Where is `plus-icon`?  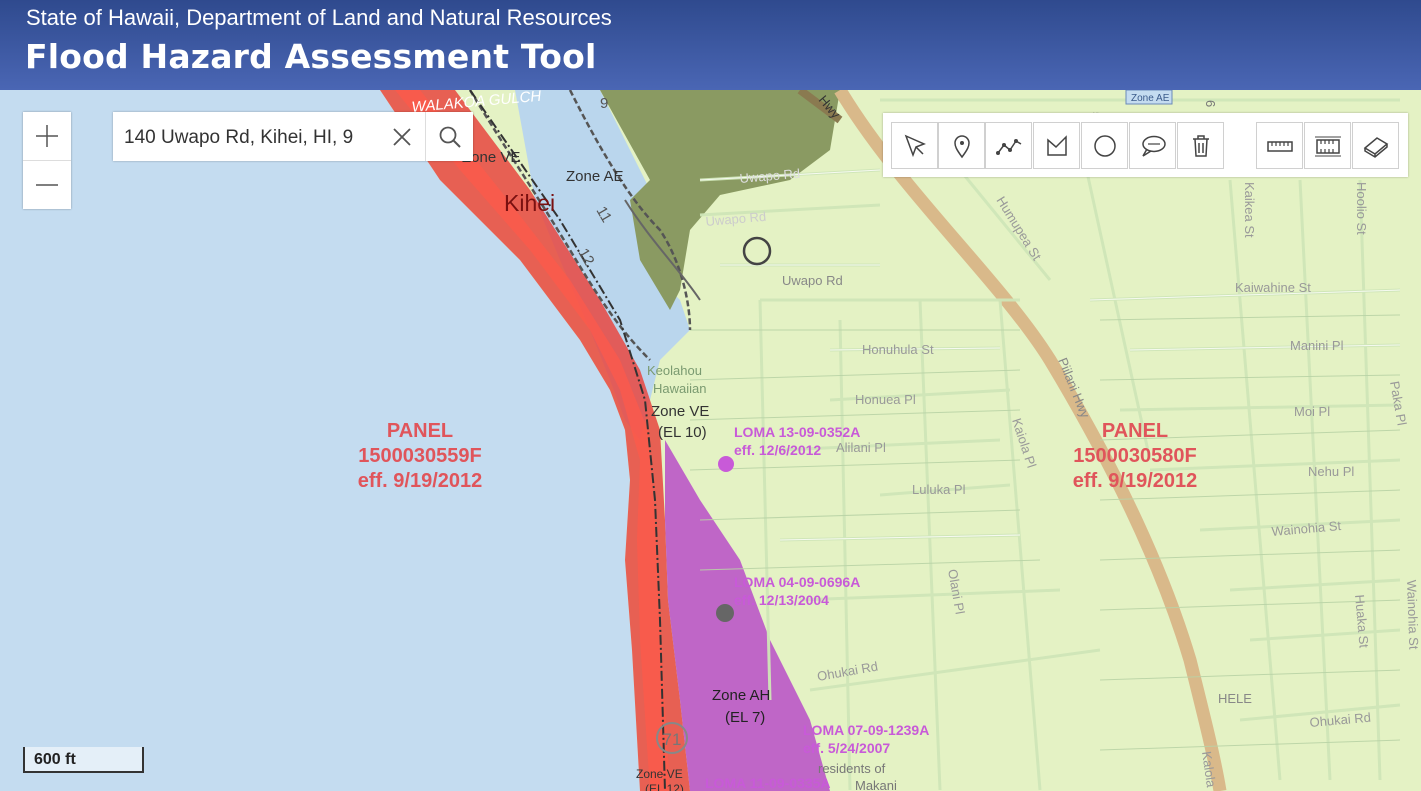
plus-icon is located at coordinates (47, 136).